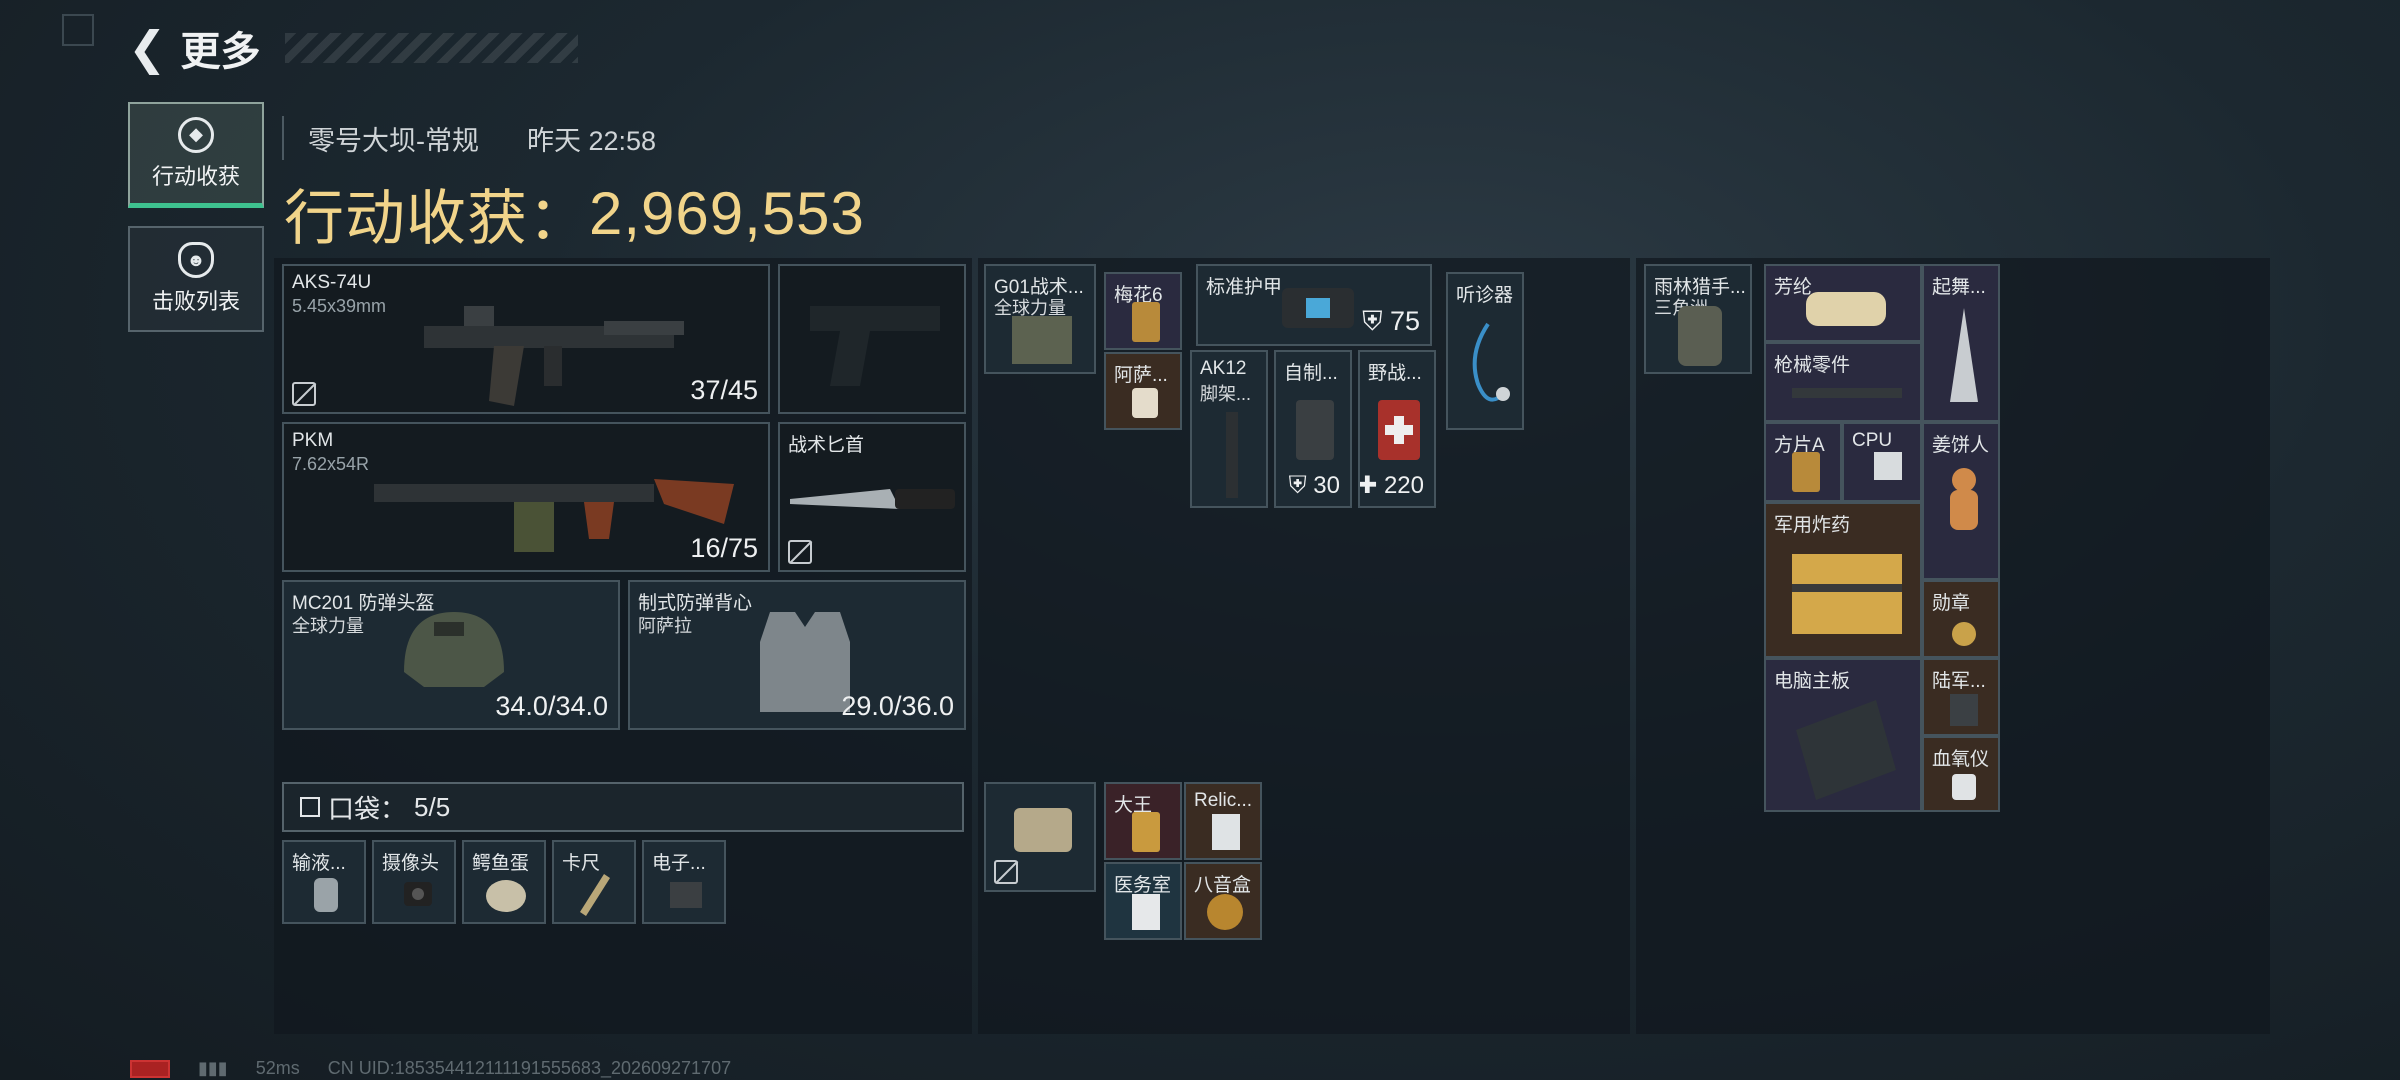 The image size is (2400, 1080). What do you see at coordinates (1843, 382) in the screenshot?
I see `backpack-item: 枪械零件` at bounding box center [1843, 382].